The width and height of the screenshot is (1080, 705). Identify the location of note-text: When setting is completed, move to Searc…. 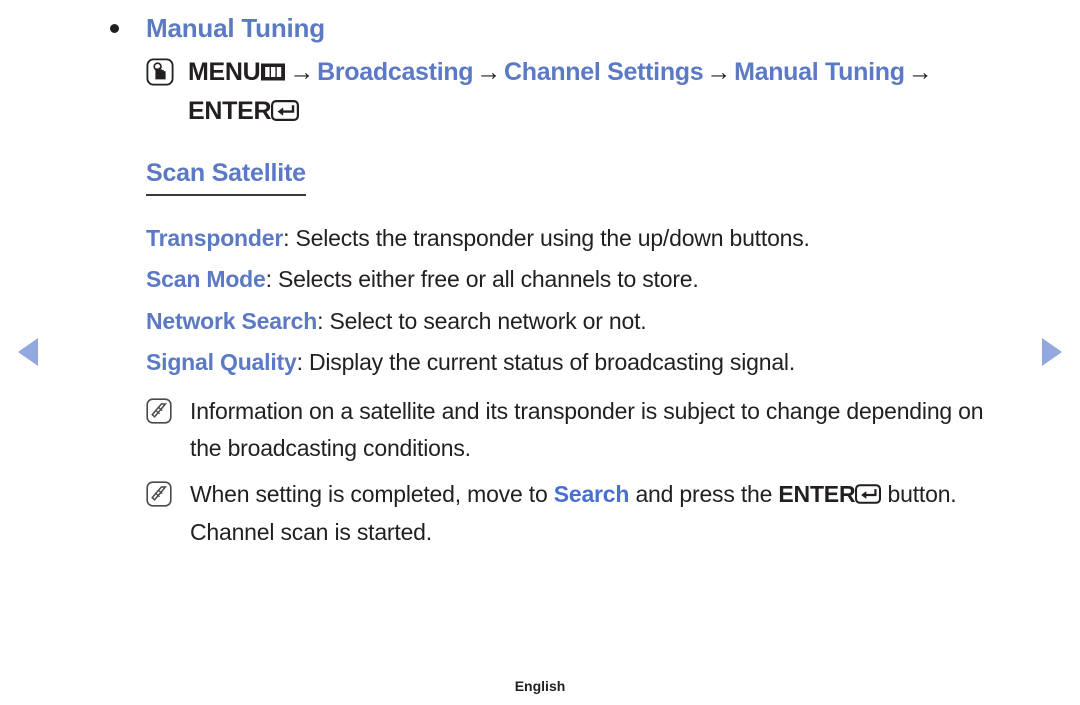
(590, 514).